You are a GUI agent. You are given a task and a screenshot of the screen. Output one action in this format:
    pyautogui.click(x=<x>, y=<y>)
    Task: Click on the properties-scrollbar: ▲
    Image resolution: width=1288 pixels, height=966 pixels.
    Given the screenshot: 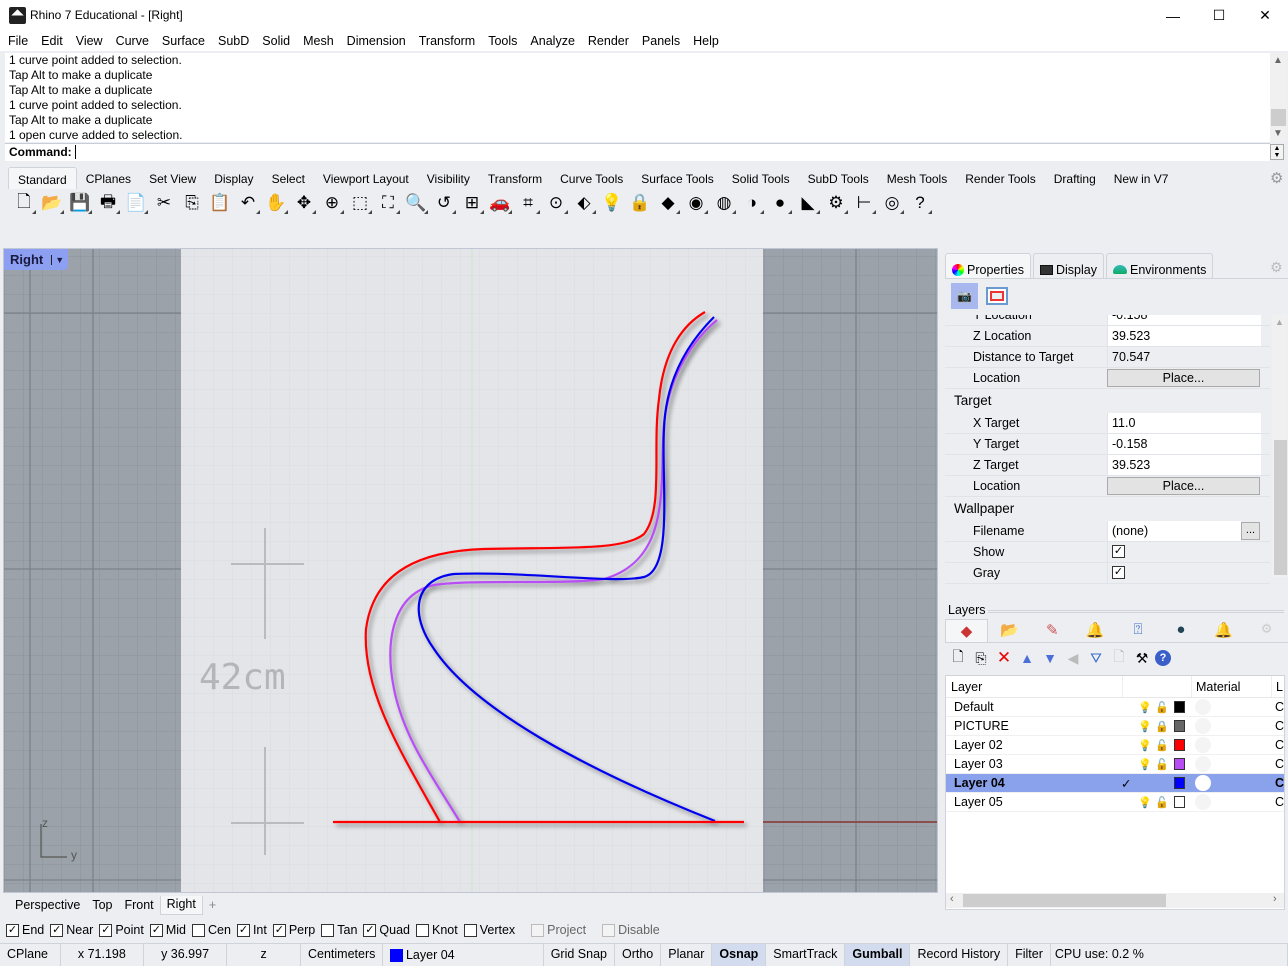 What is the action you would take?
    pyautogui.click(x=1279, y=446)
    